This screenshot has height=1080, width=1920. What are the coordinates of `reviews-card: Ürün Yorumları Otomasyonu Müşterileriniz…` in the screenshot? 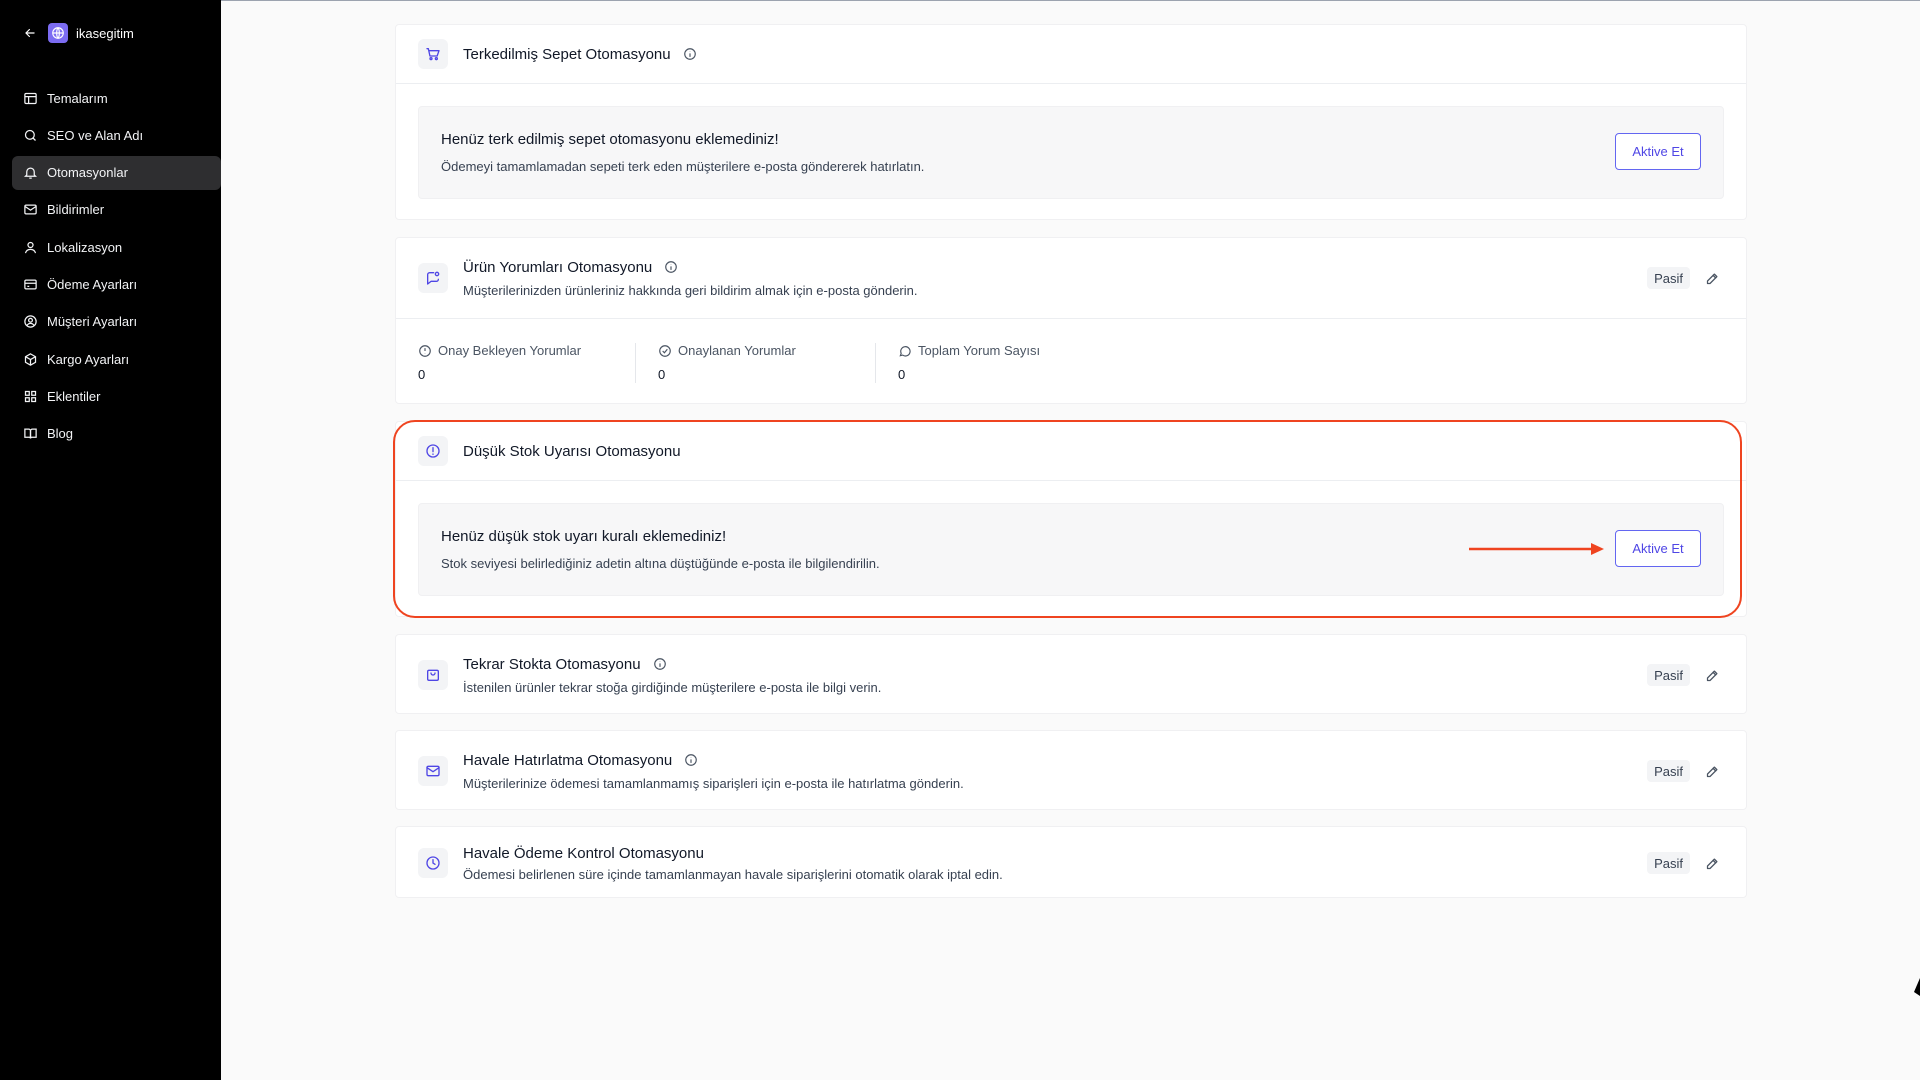 It's located at (1071, 320).